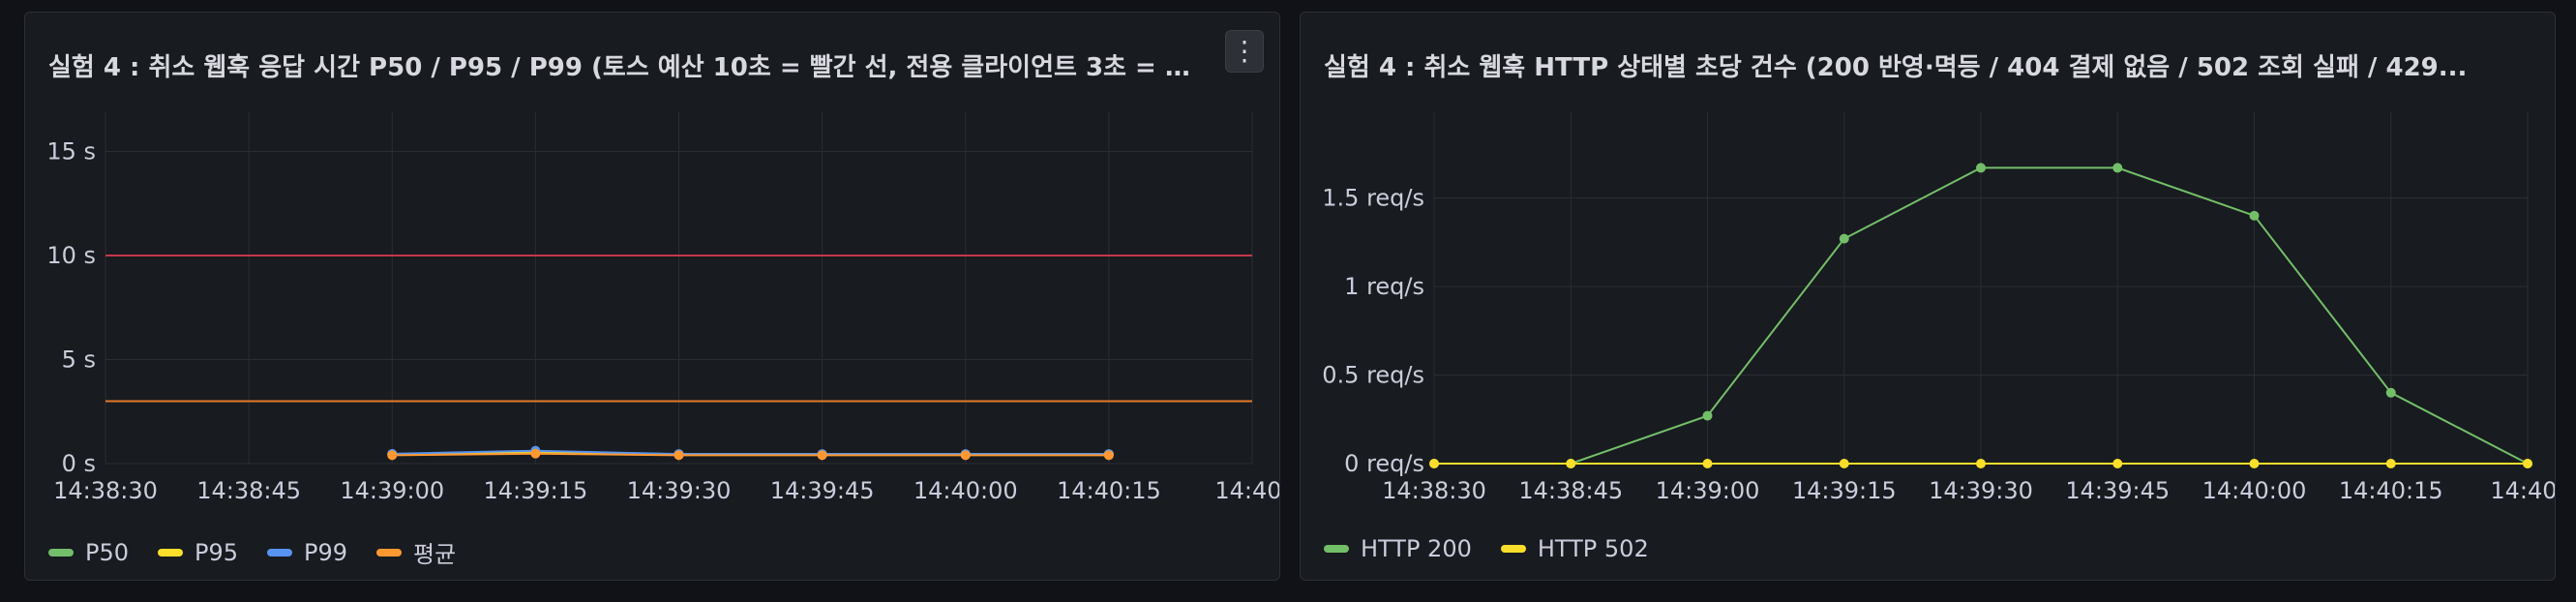  Describe the element at coordinates (1384, 286) in the screenshot. I see `y-tick-label: 1 req/s` at that location.